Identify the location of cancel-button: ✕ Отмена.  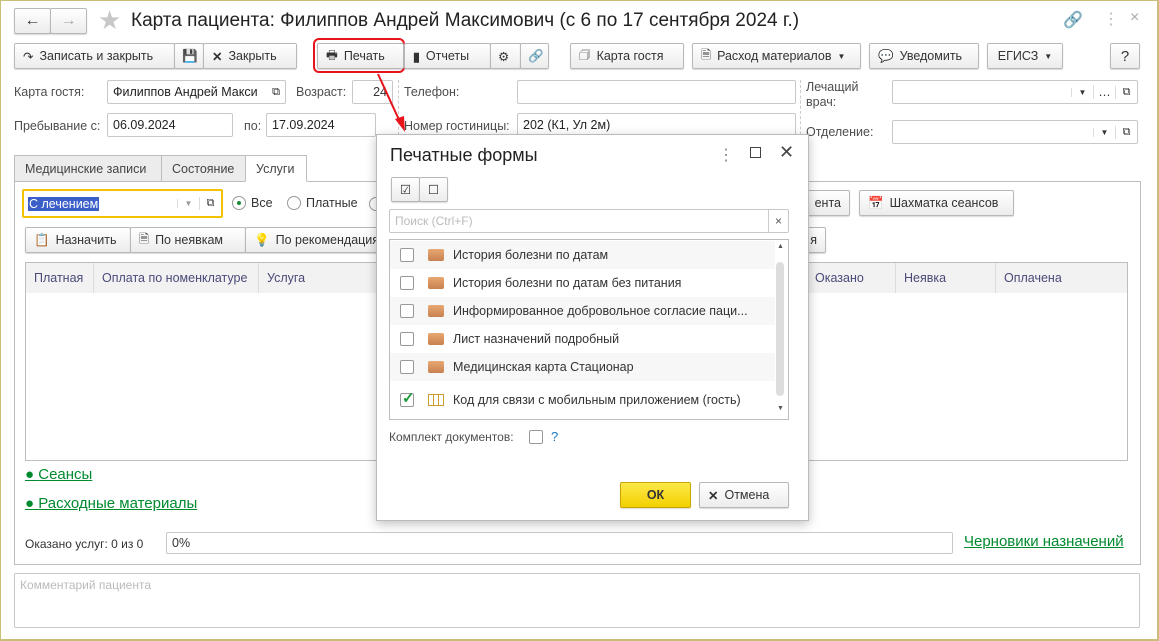
(744, 495).